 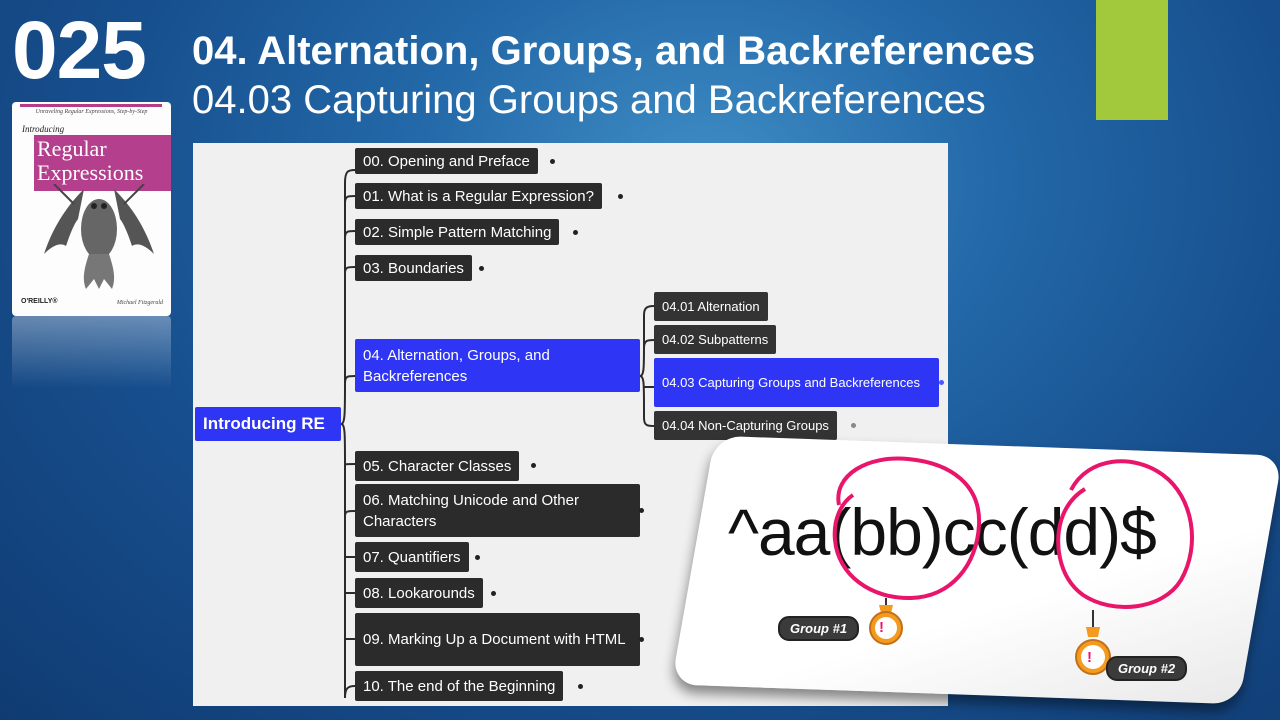 What do you see at coordinates (446, 161) in the screenshot?
I see `chapter-00: 00. Opening and Preface` at bounding box center [446, 161].